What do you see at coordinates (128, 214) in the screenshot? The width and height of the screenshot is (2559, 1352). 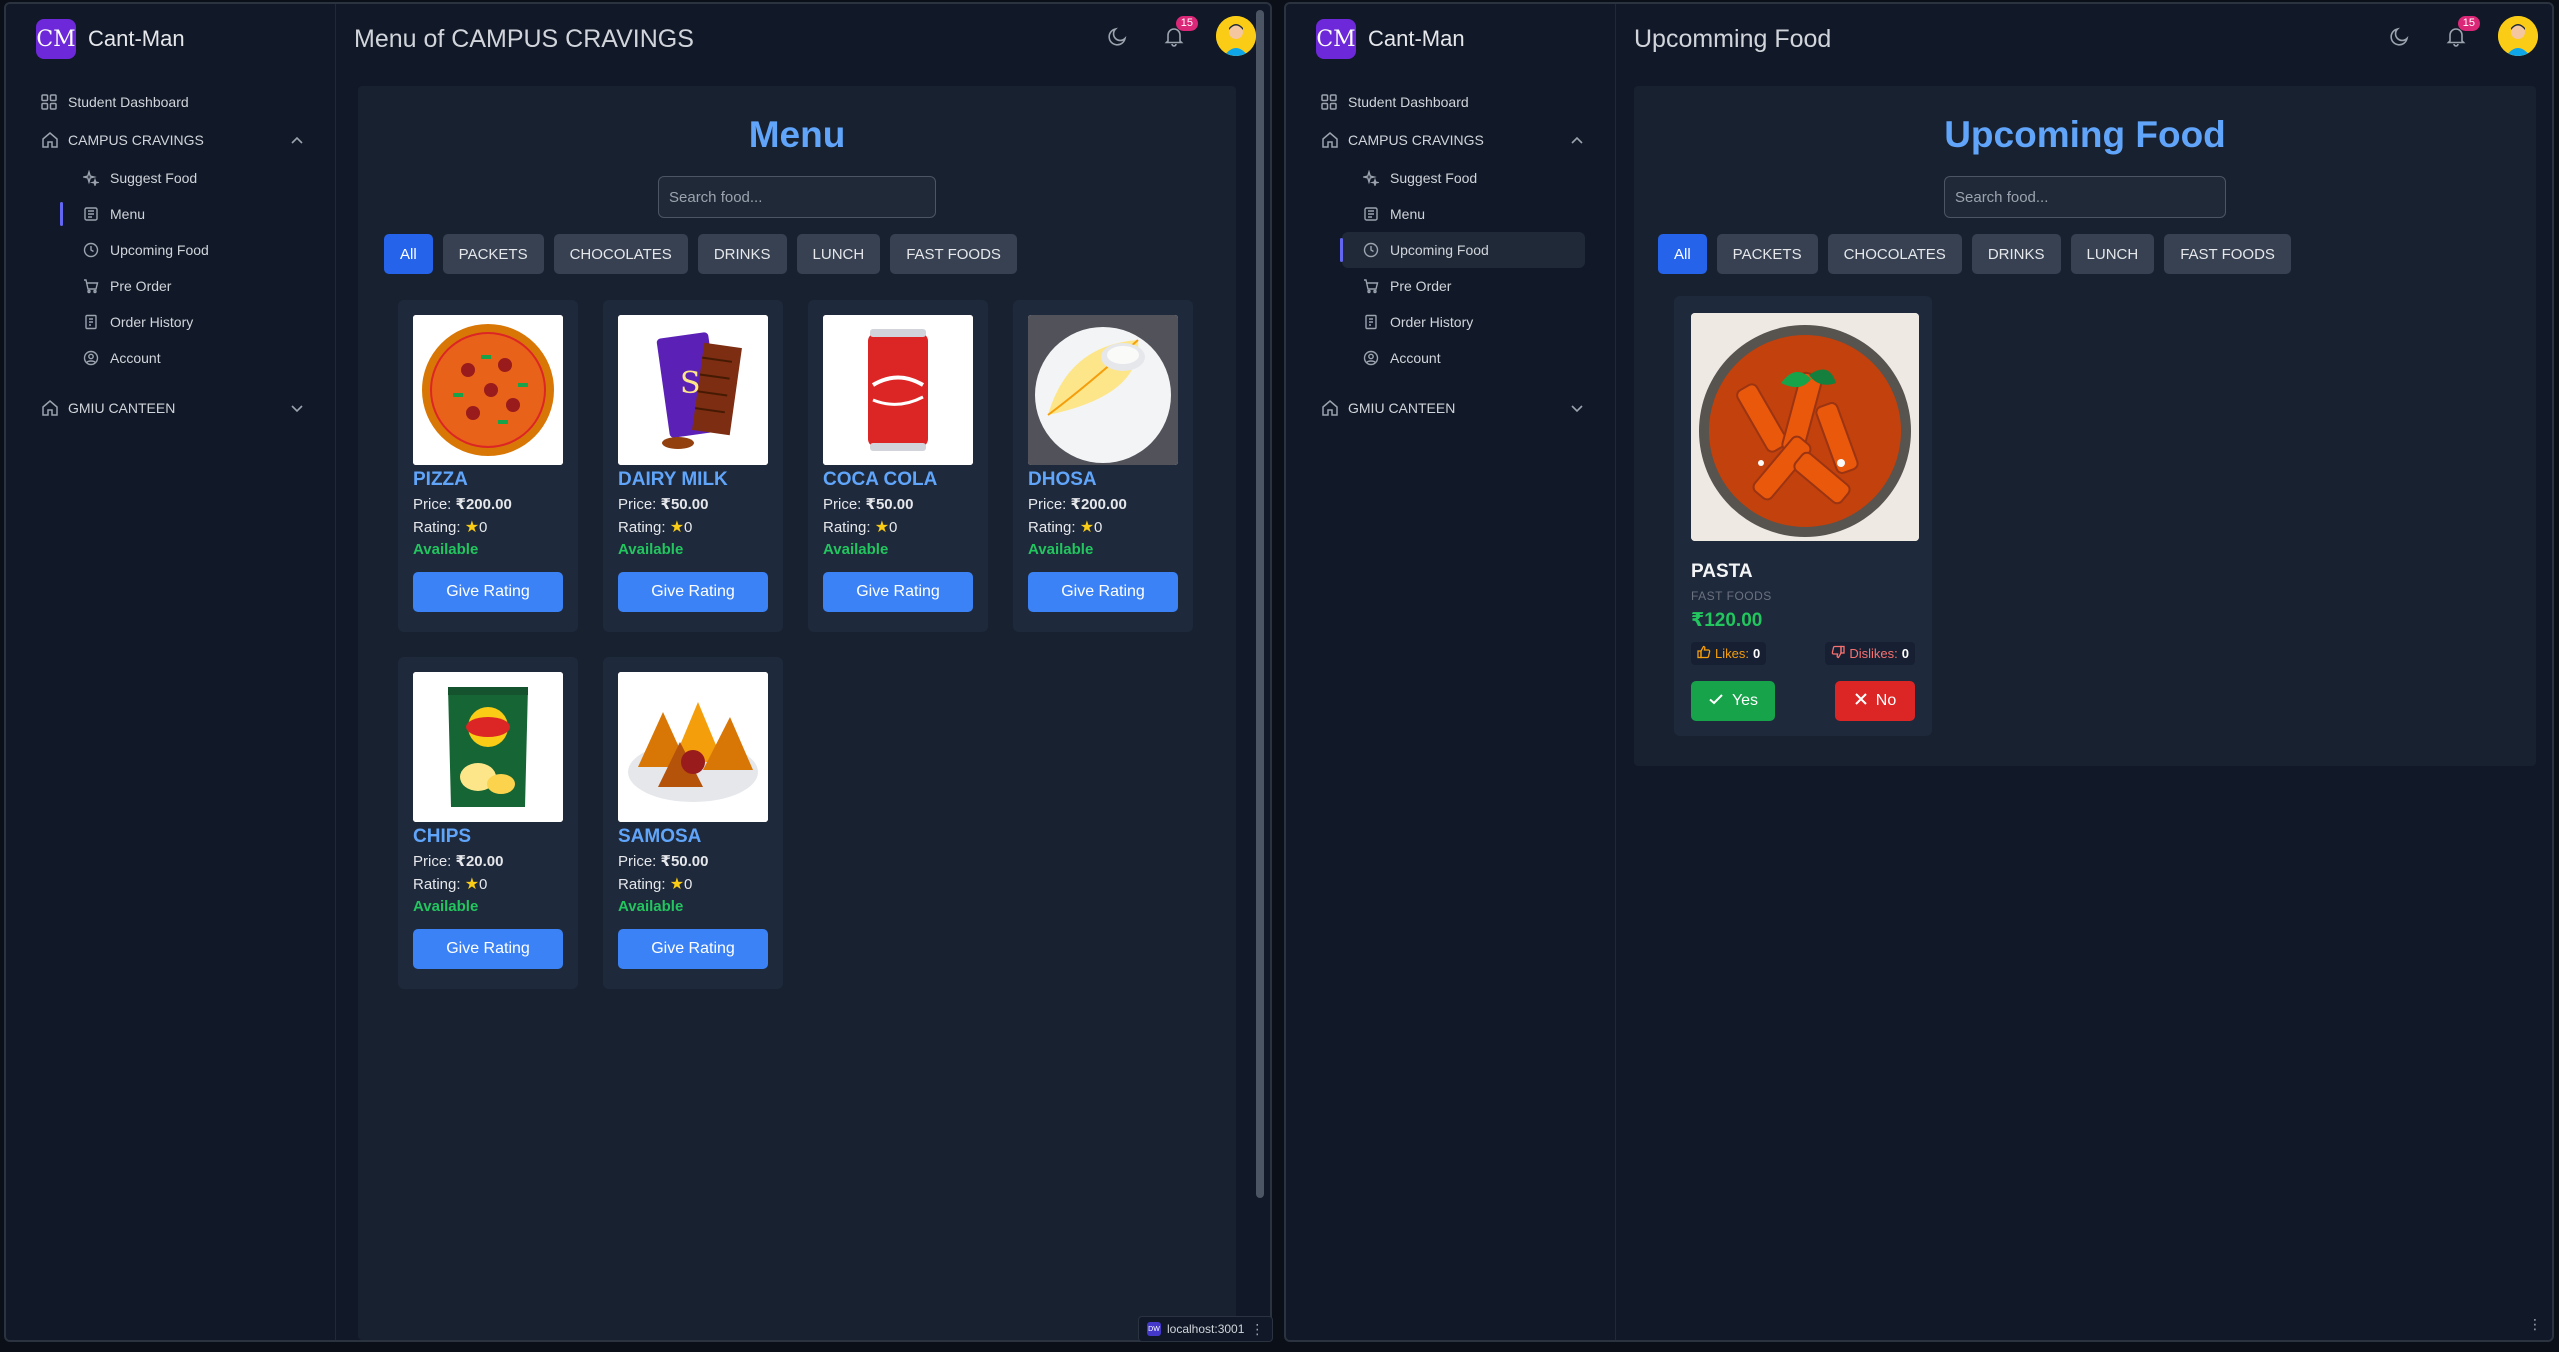 I see `sidebar-item-label: Menu` at bounding box center [128, 214].